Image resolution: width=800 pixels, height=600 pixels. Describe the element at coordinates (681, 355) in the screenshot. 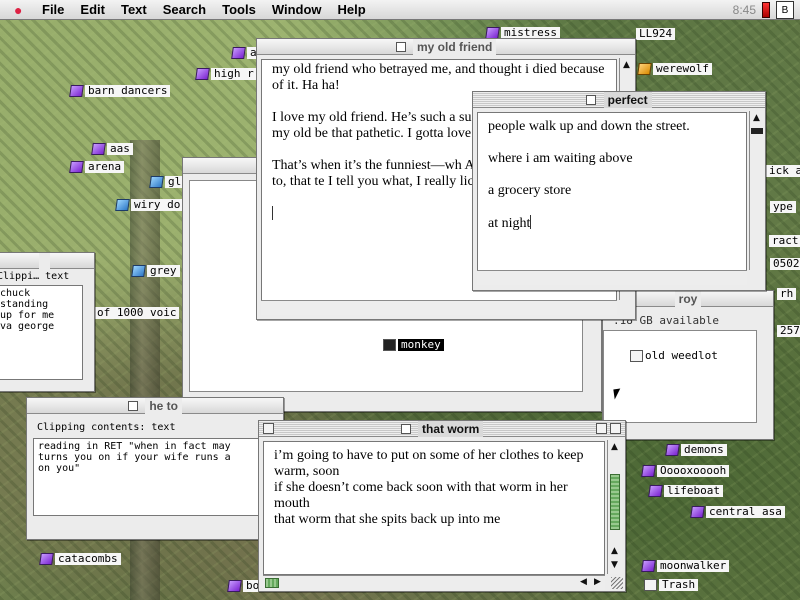

I see `file-label: old weedlot` at that location.